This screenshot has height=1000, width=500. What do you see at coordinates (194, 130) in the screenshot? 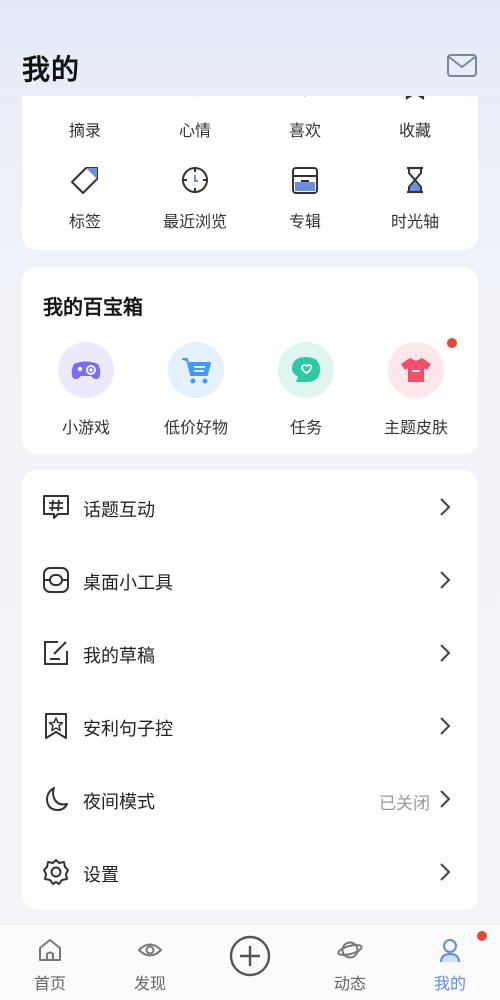
I see `grid-item-label: 心情` at bounding box center [194, 130].